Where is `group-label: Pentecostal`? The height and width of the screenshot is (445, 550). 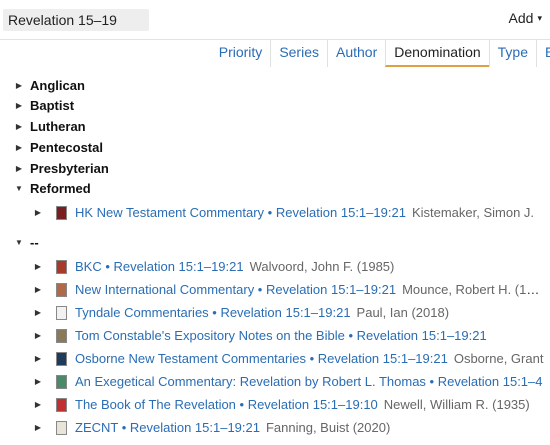
group-label: Pentecostal is located at coordinates (66, 147).